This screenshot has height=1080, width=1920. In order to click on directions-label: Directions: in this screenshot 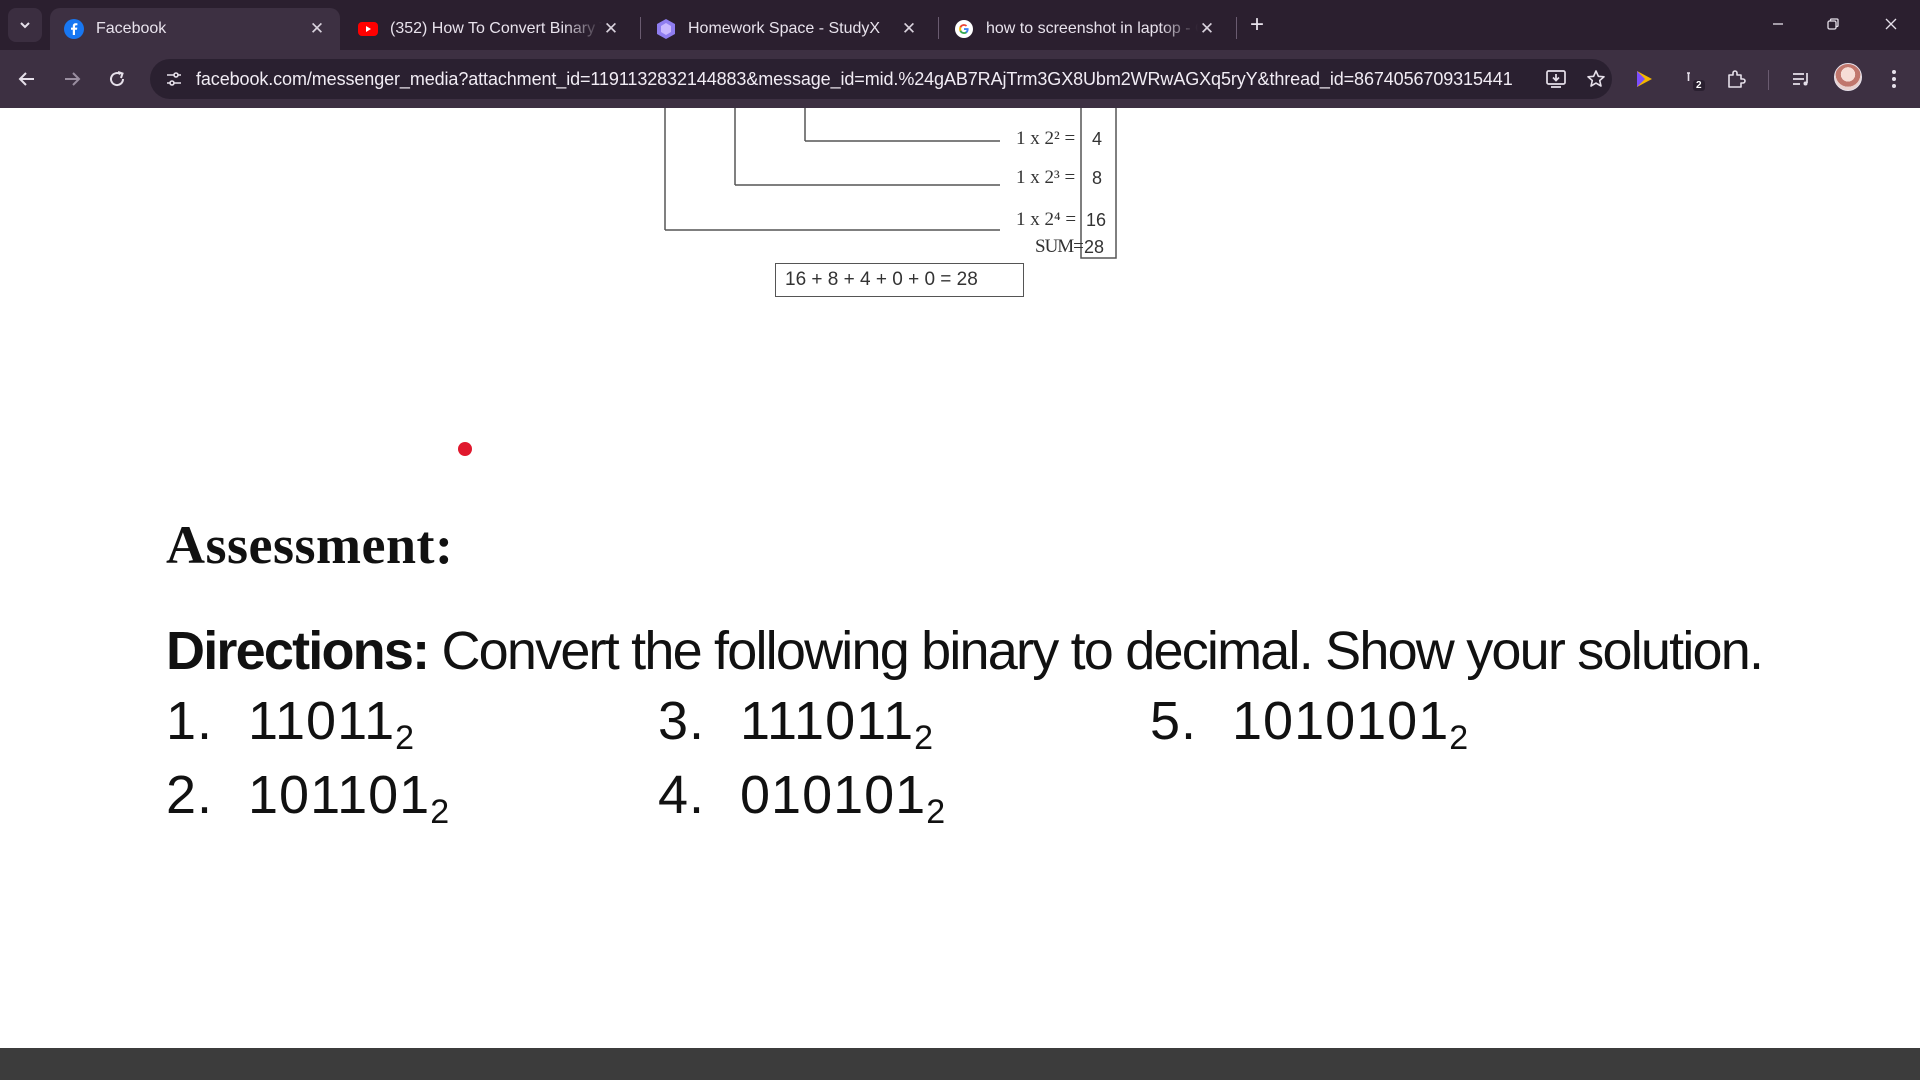, I will do `click(298, 651)`.